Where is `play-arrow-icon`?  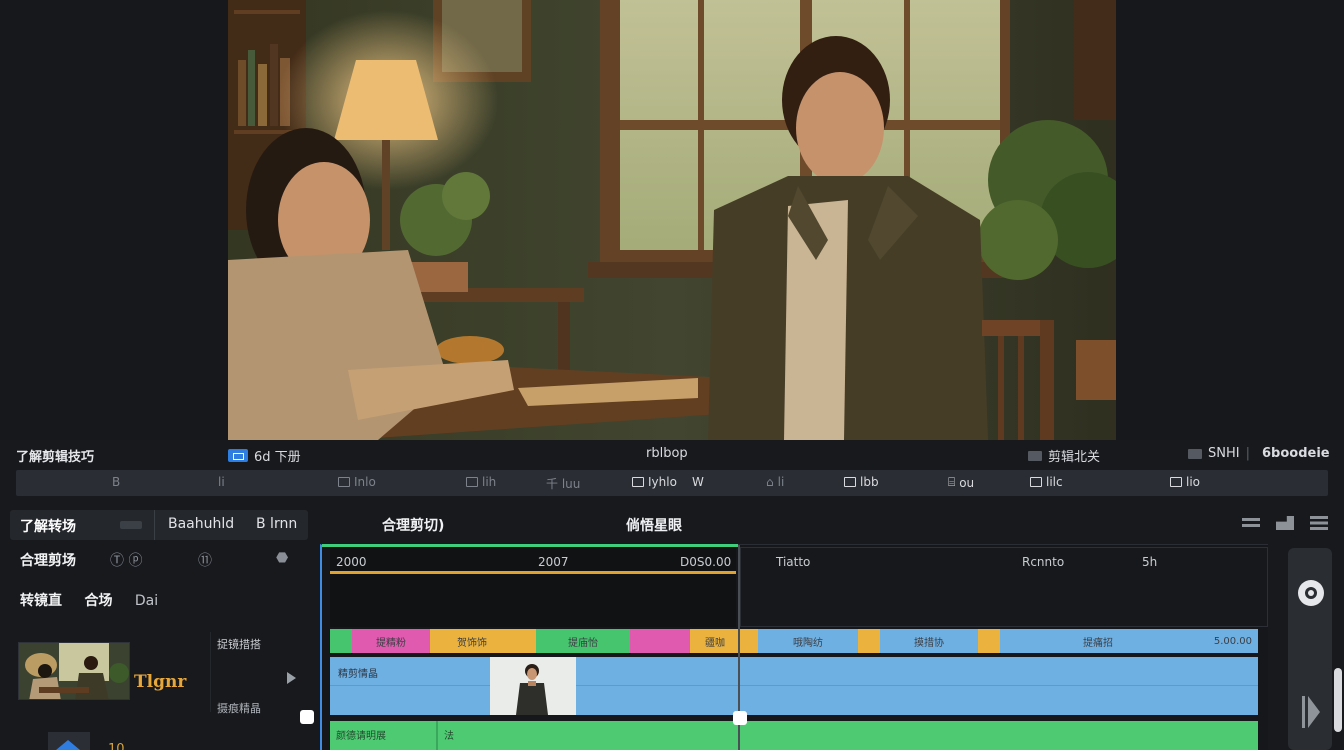 play-arrow-icon is located at coordinates (291, 678).